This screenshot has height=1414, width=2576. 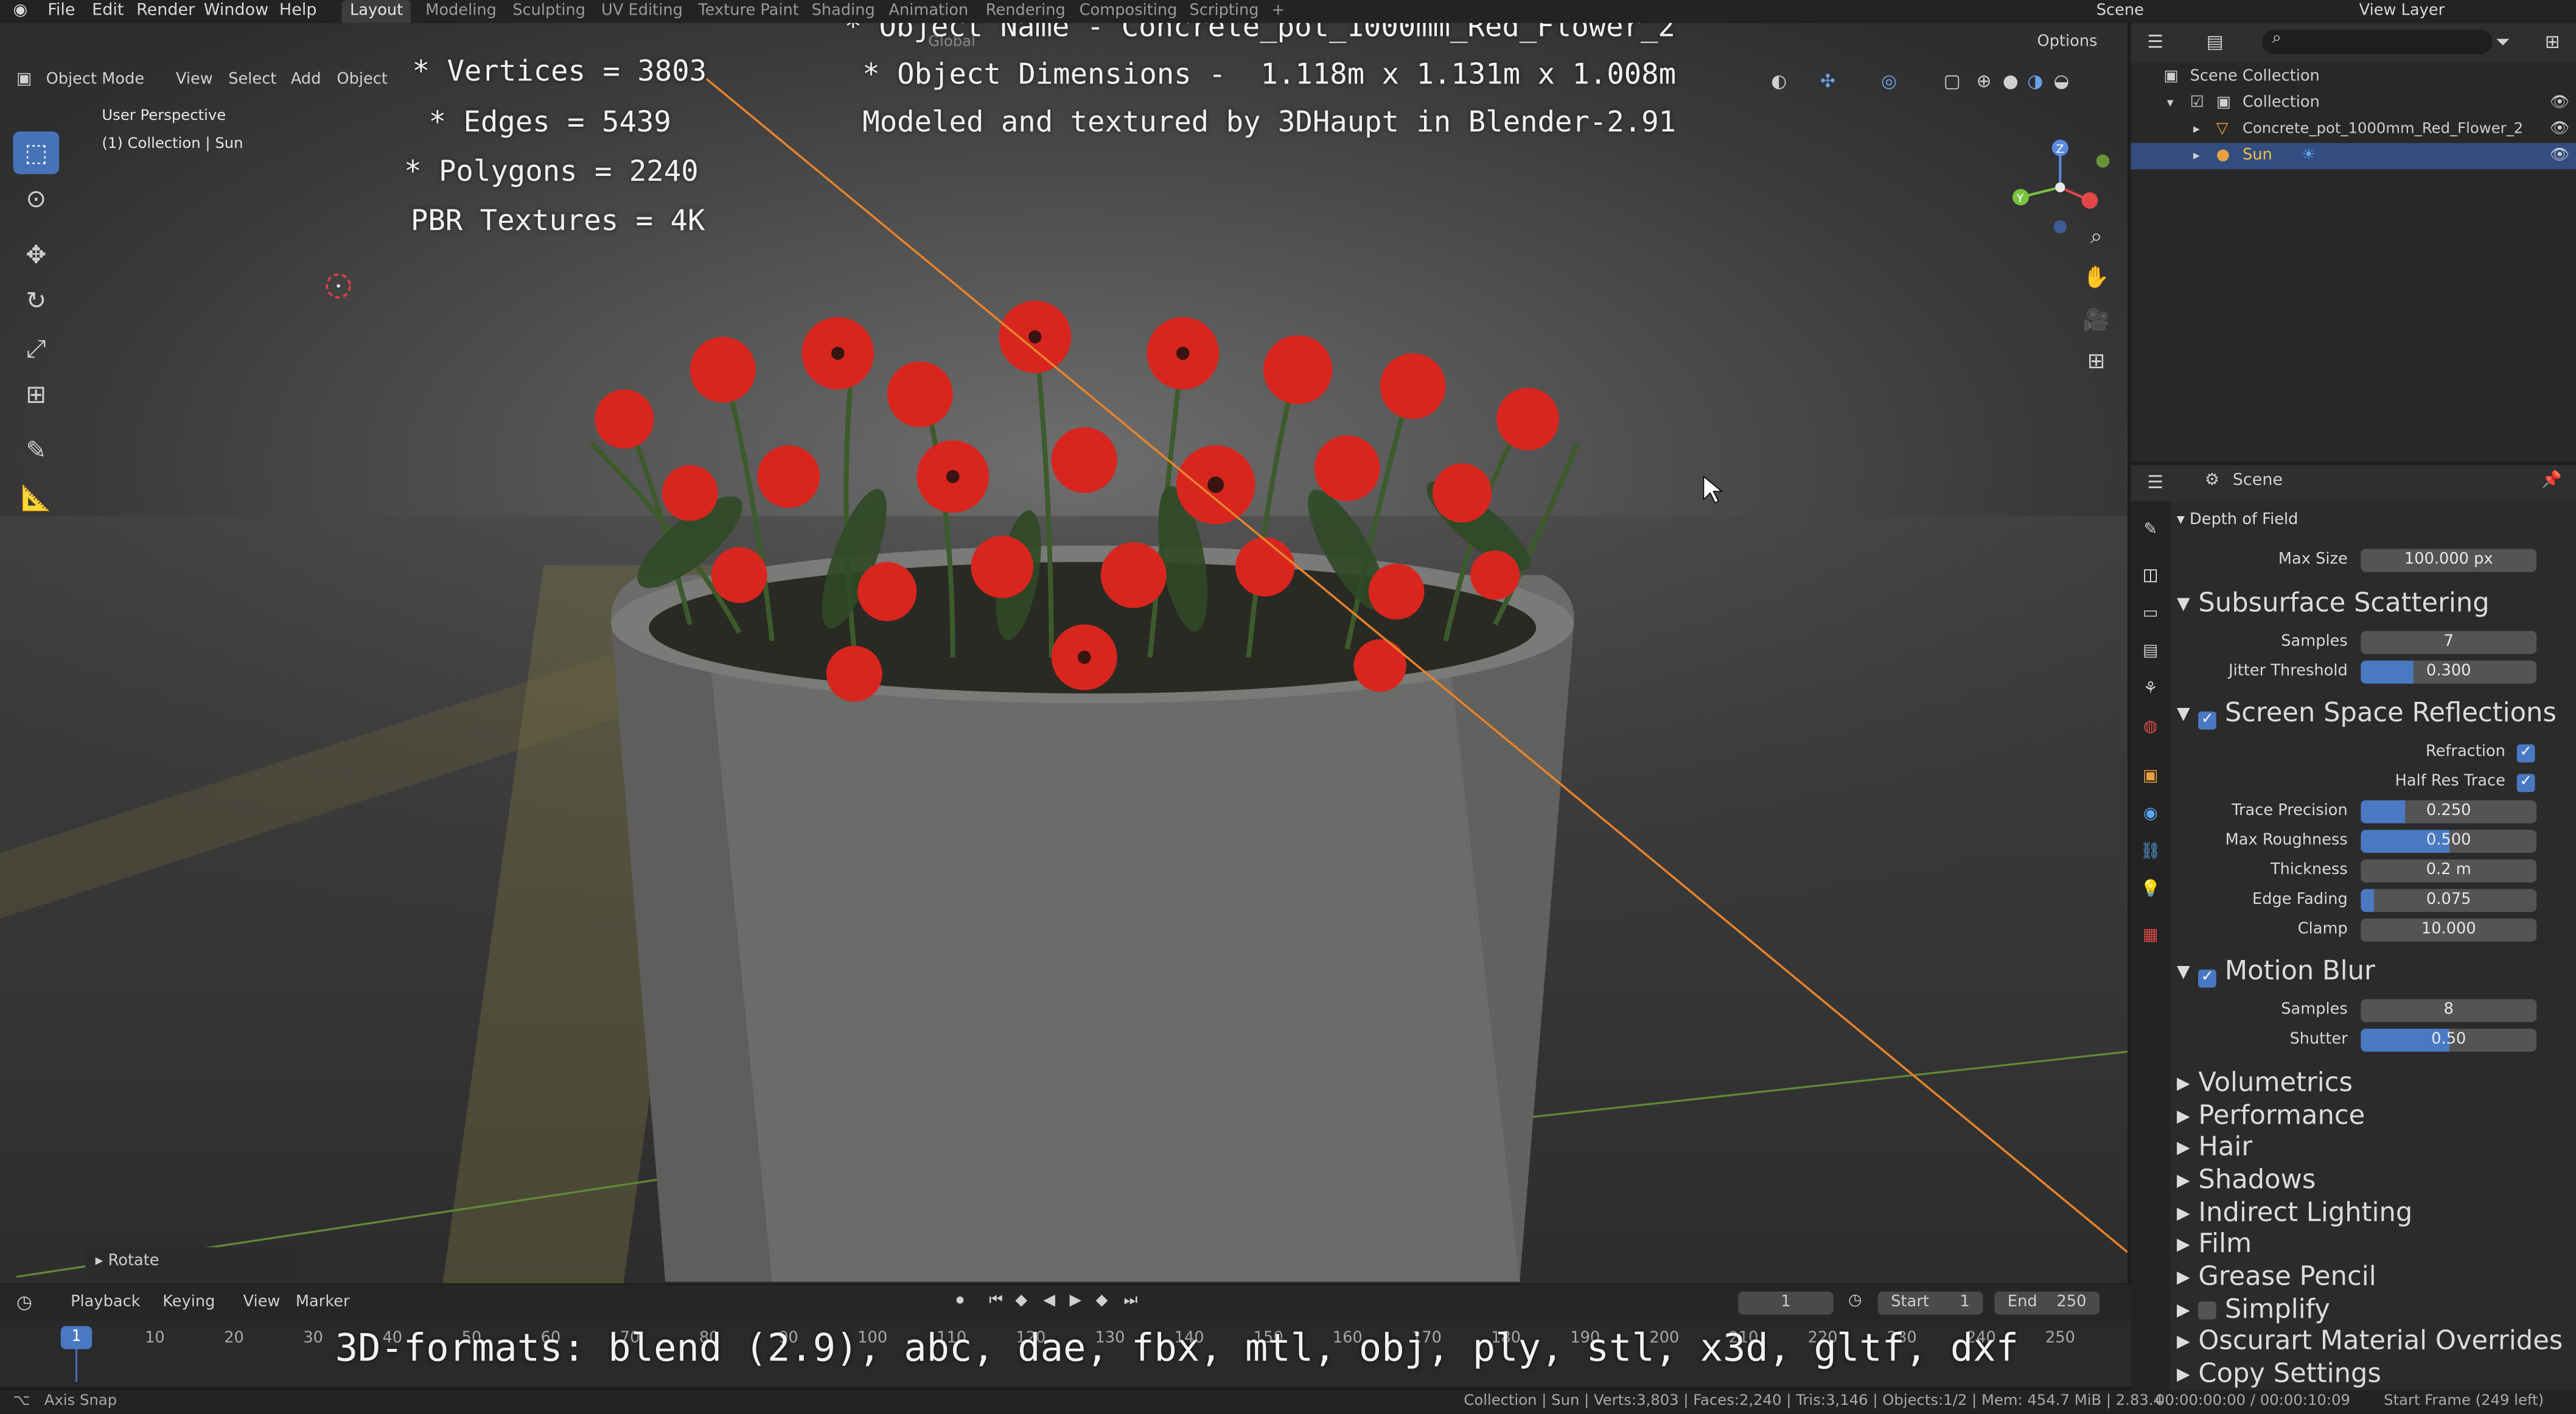 What do you see at coordinates (2449, 841) in the screenshot?
I see `max-roughness-slider: 0.500` at bounding box center [2449, 841].